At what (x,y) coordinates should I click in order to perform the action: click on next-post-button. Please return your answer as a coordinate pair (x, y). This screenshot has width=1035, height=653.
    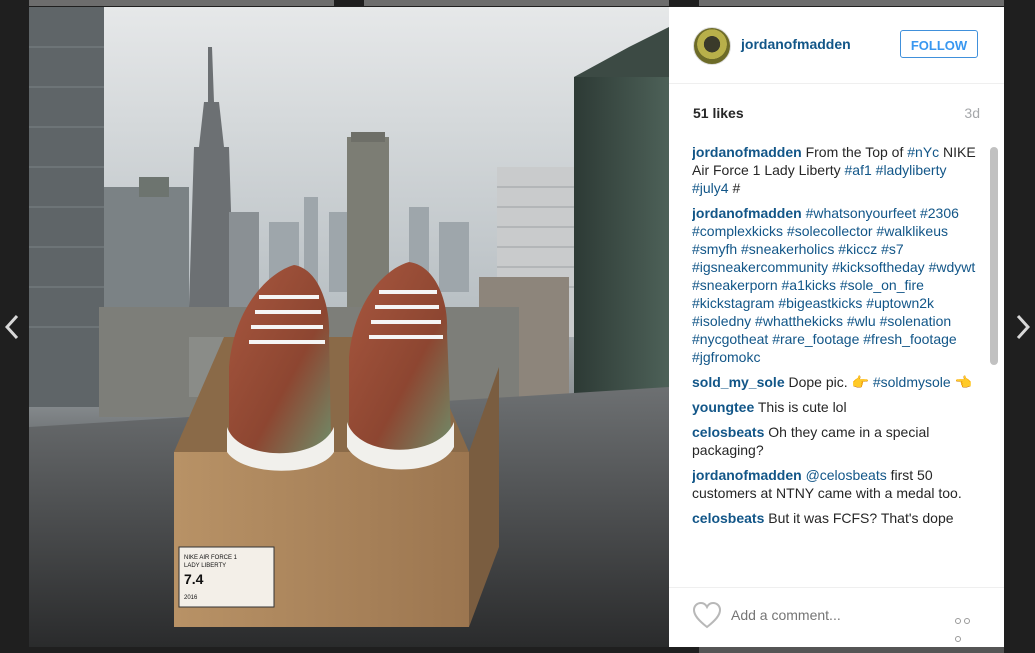
    Looking at the image, I should click on (1023, 327).